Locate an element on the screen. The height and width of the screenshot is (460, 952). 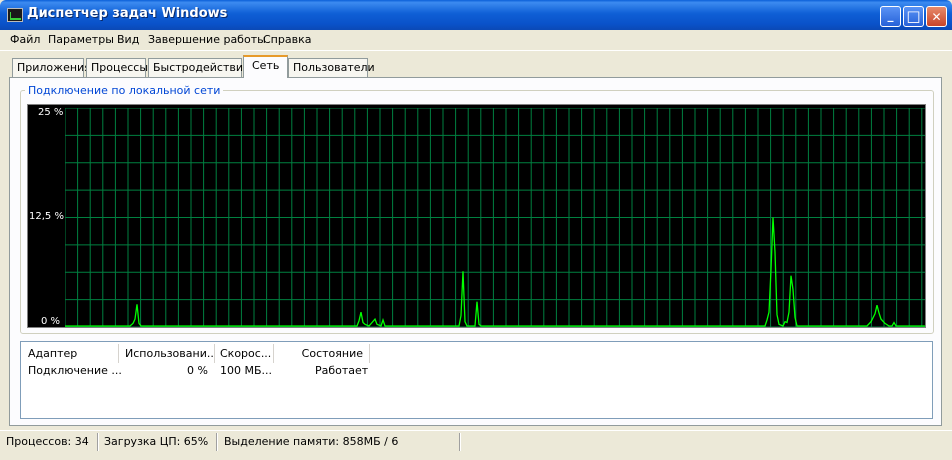
maximize-button: □ is located at coordinates (913, 16).